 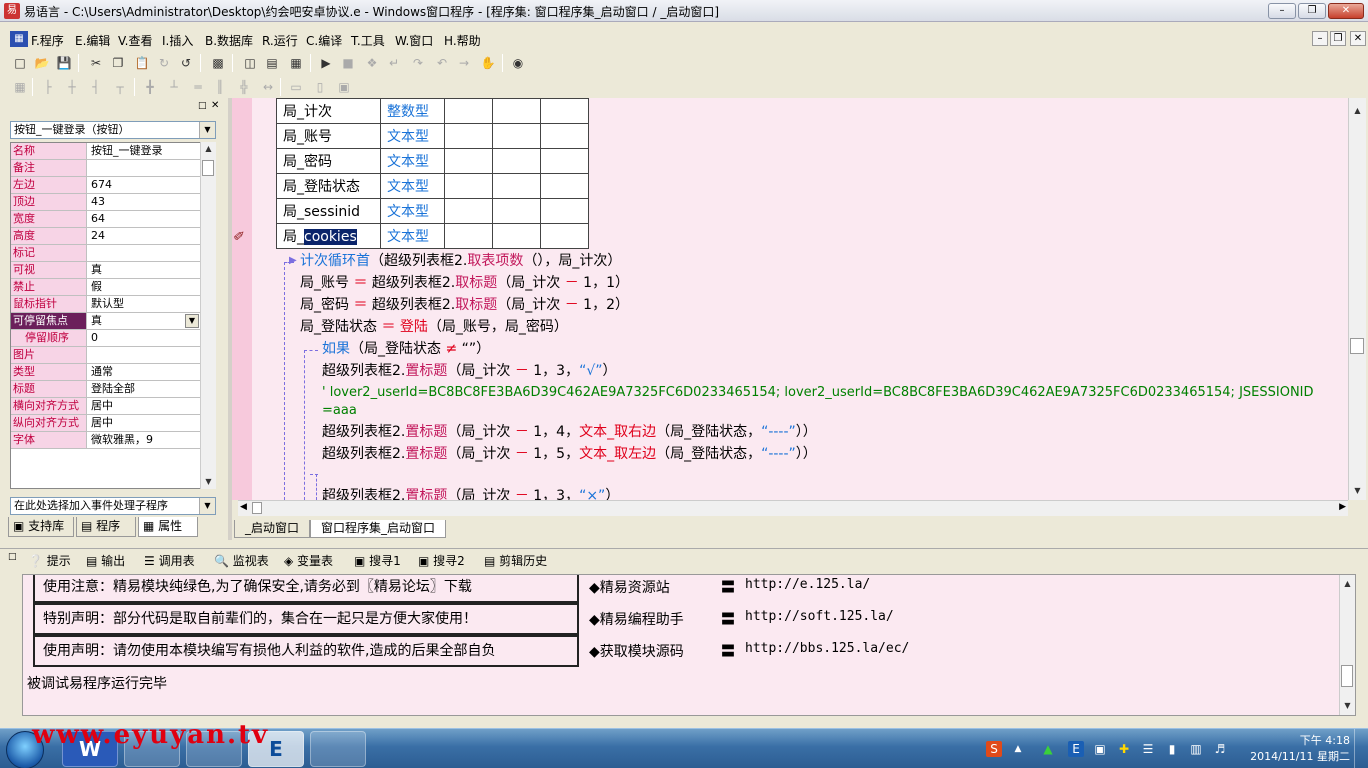 I want to click on tab-properties: ▦ 属性, so click(x=168, y=527).